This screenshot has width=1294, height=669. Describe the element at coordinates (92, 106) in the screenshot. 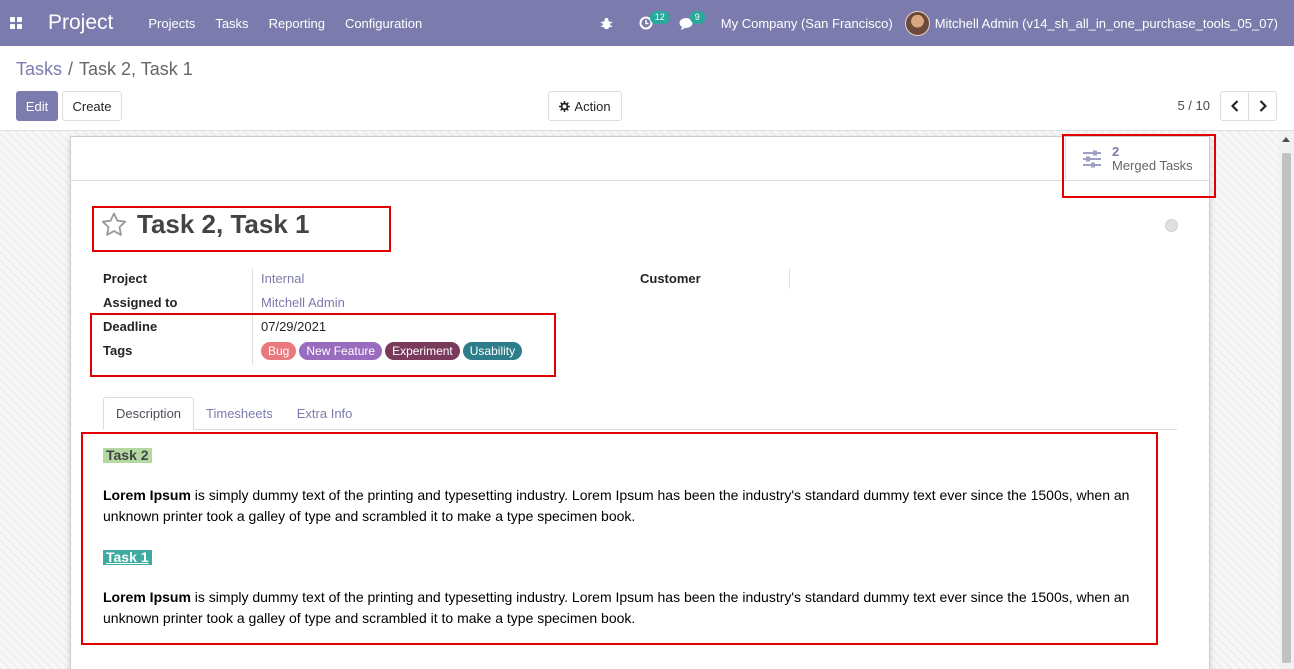

I see `create-button: Create` at that location.